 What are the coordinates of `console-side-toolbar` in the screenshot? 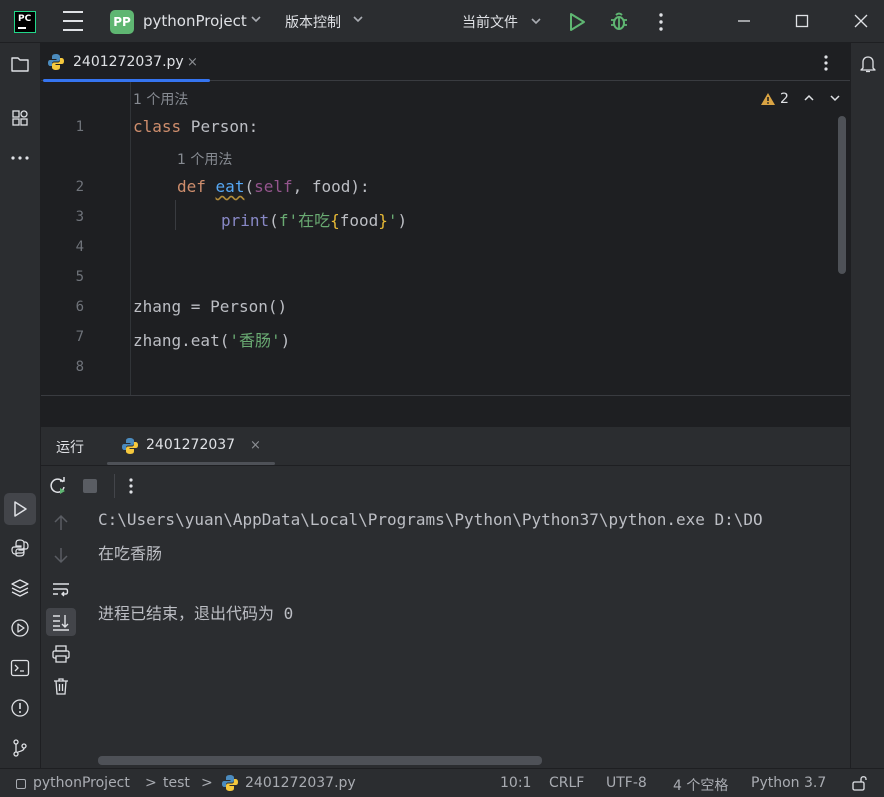 It's located at (61, 636).